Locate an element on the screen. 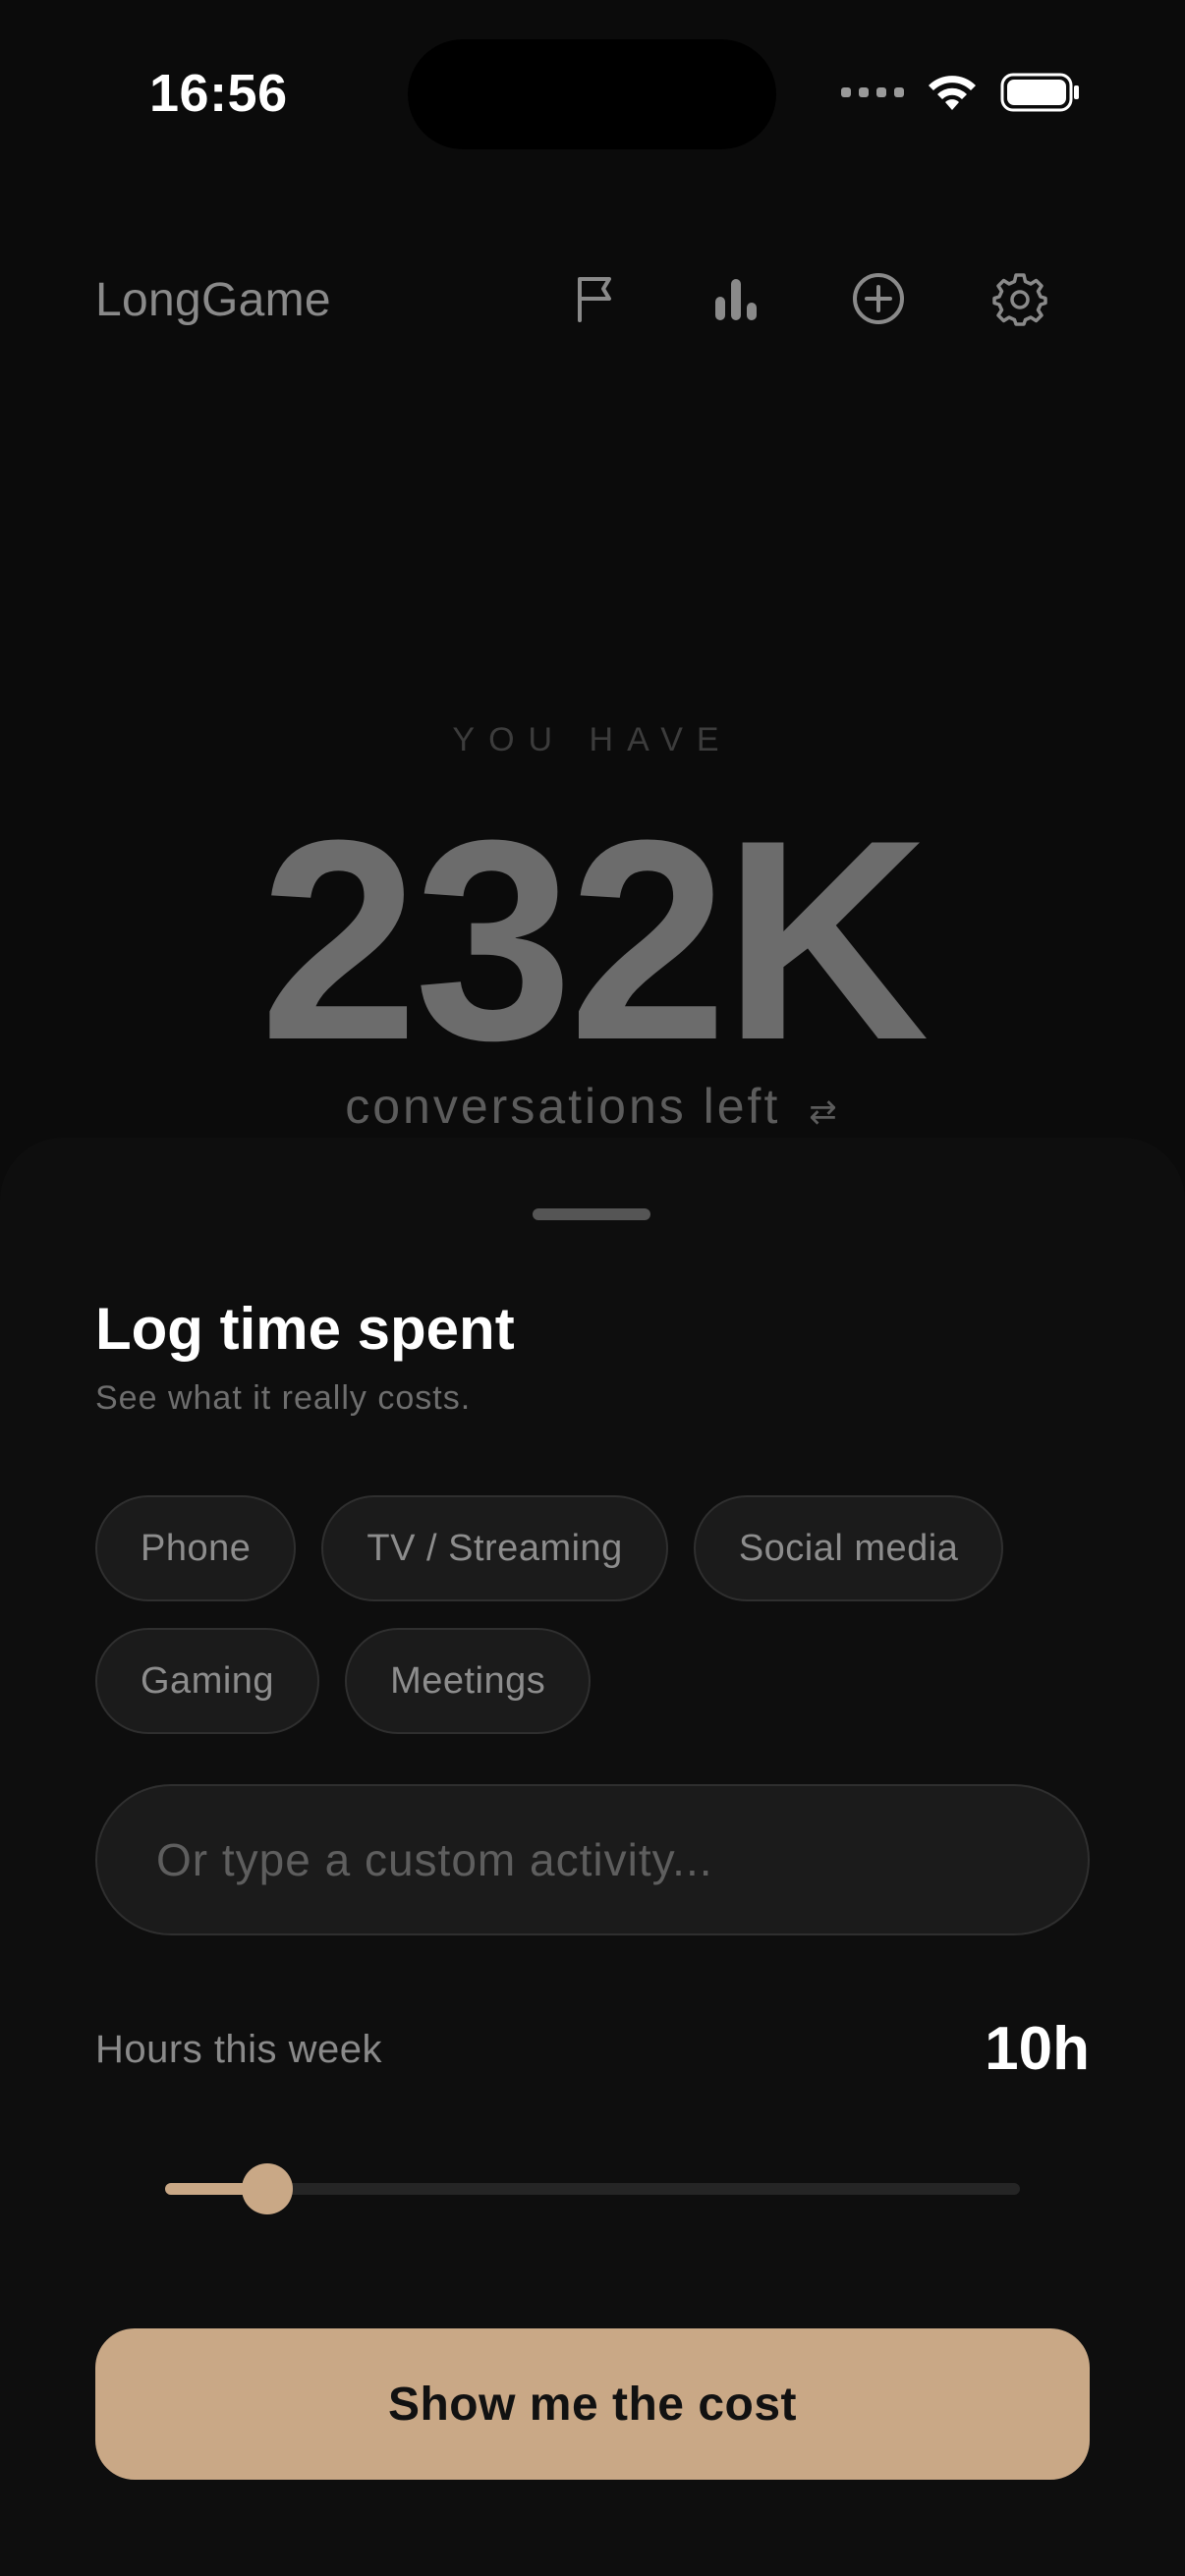  plus-circle-icon is located at coordinates (879, 298).